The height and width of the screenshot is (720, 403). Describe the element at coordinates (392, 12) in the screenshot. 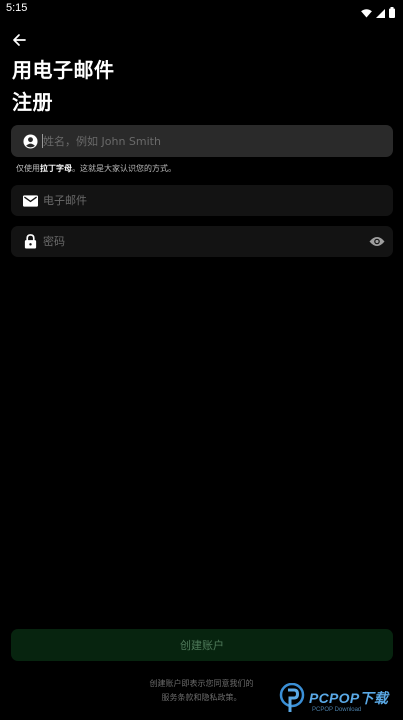

I see `battery-icon` at that location.